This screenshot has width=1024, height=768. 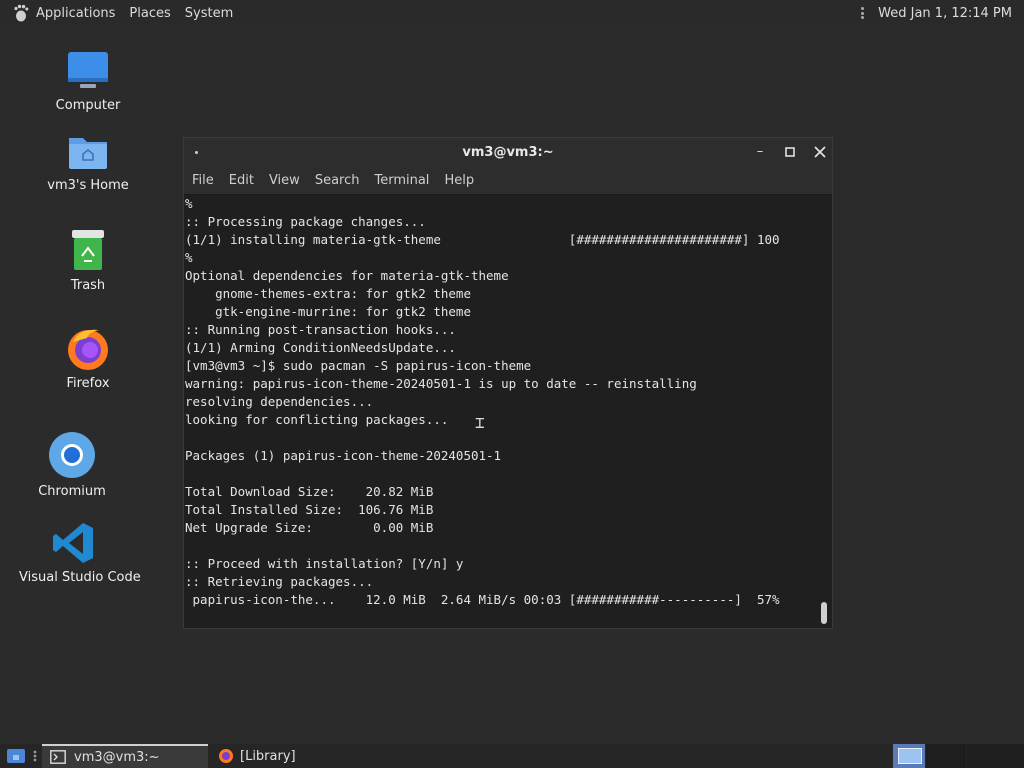 I want to click on desktop-icon-vscode: Visual Studio Code, so click(x=80, y=552).